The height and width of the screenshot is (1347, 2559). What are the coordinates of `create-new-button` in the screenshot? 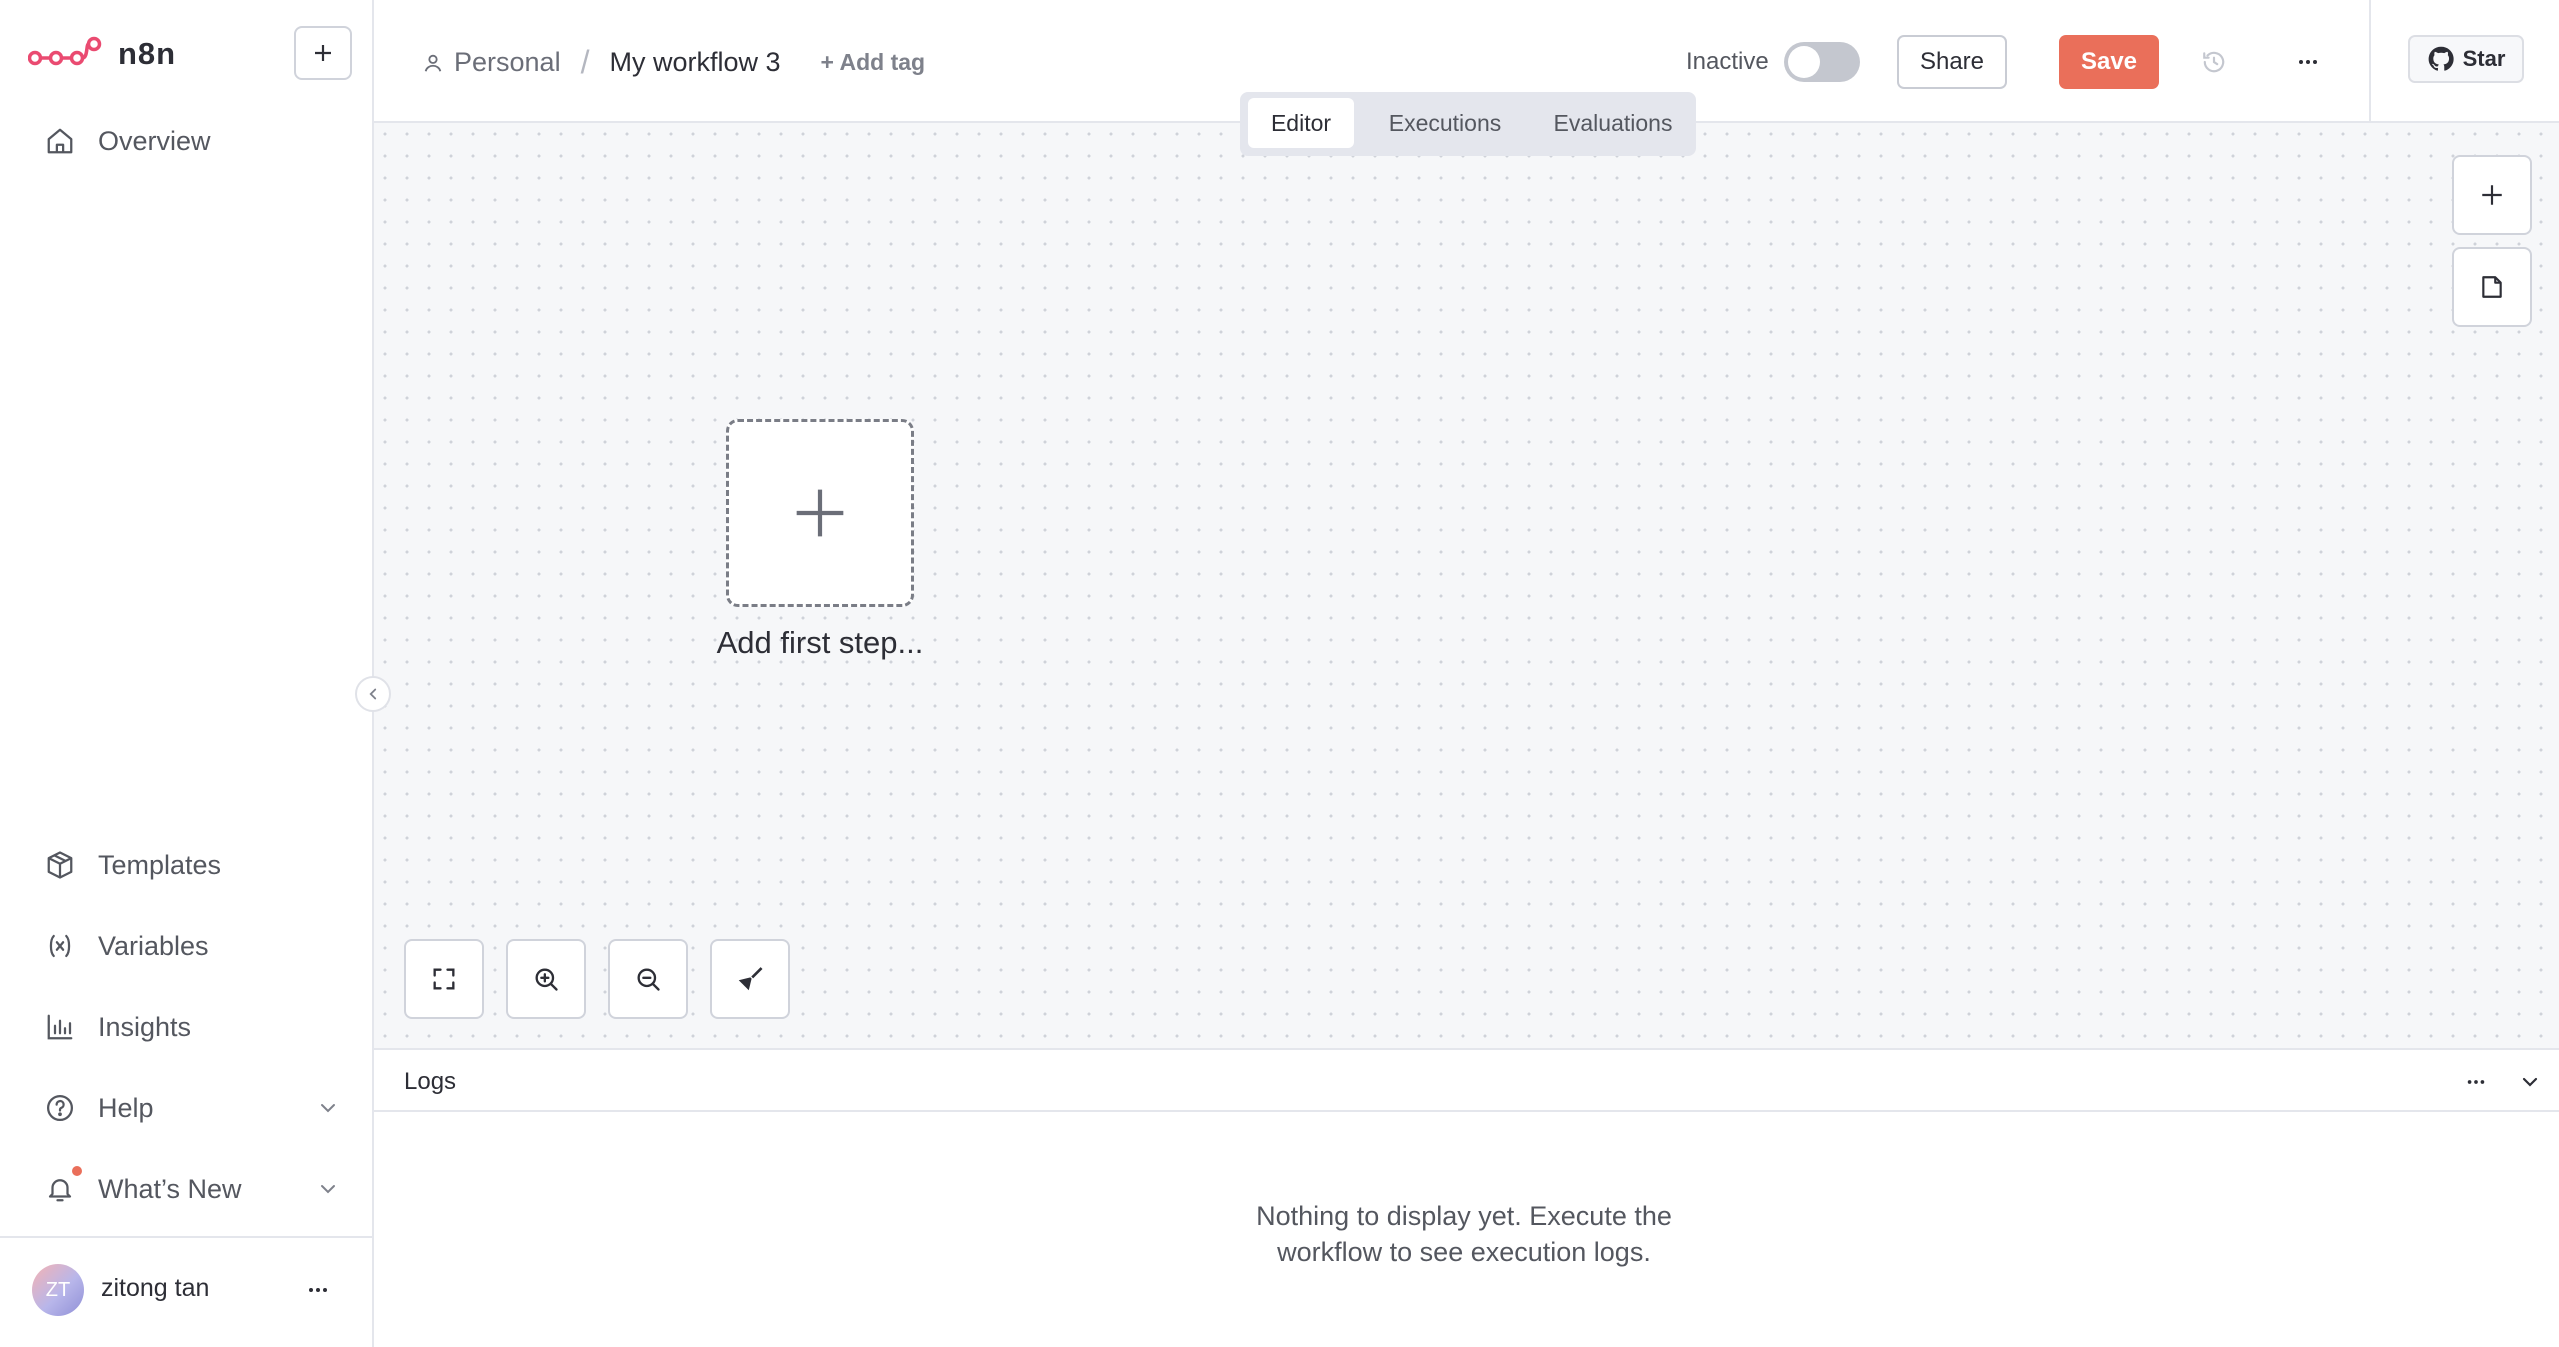 It's located at (323, 53).